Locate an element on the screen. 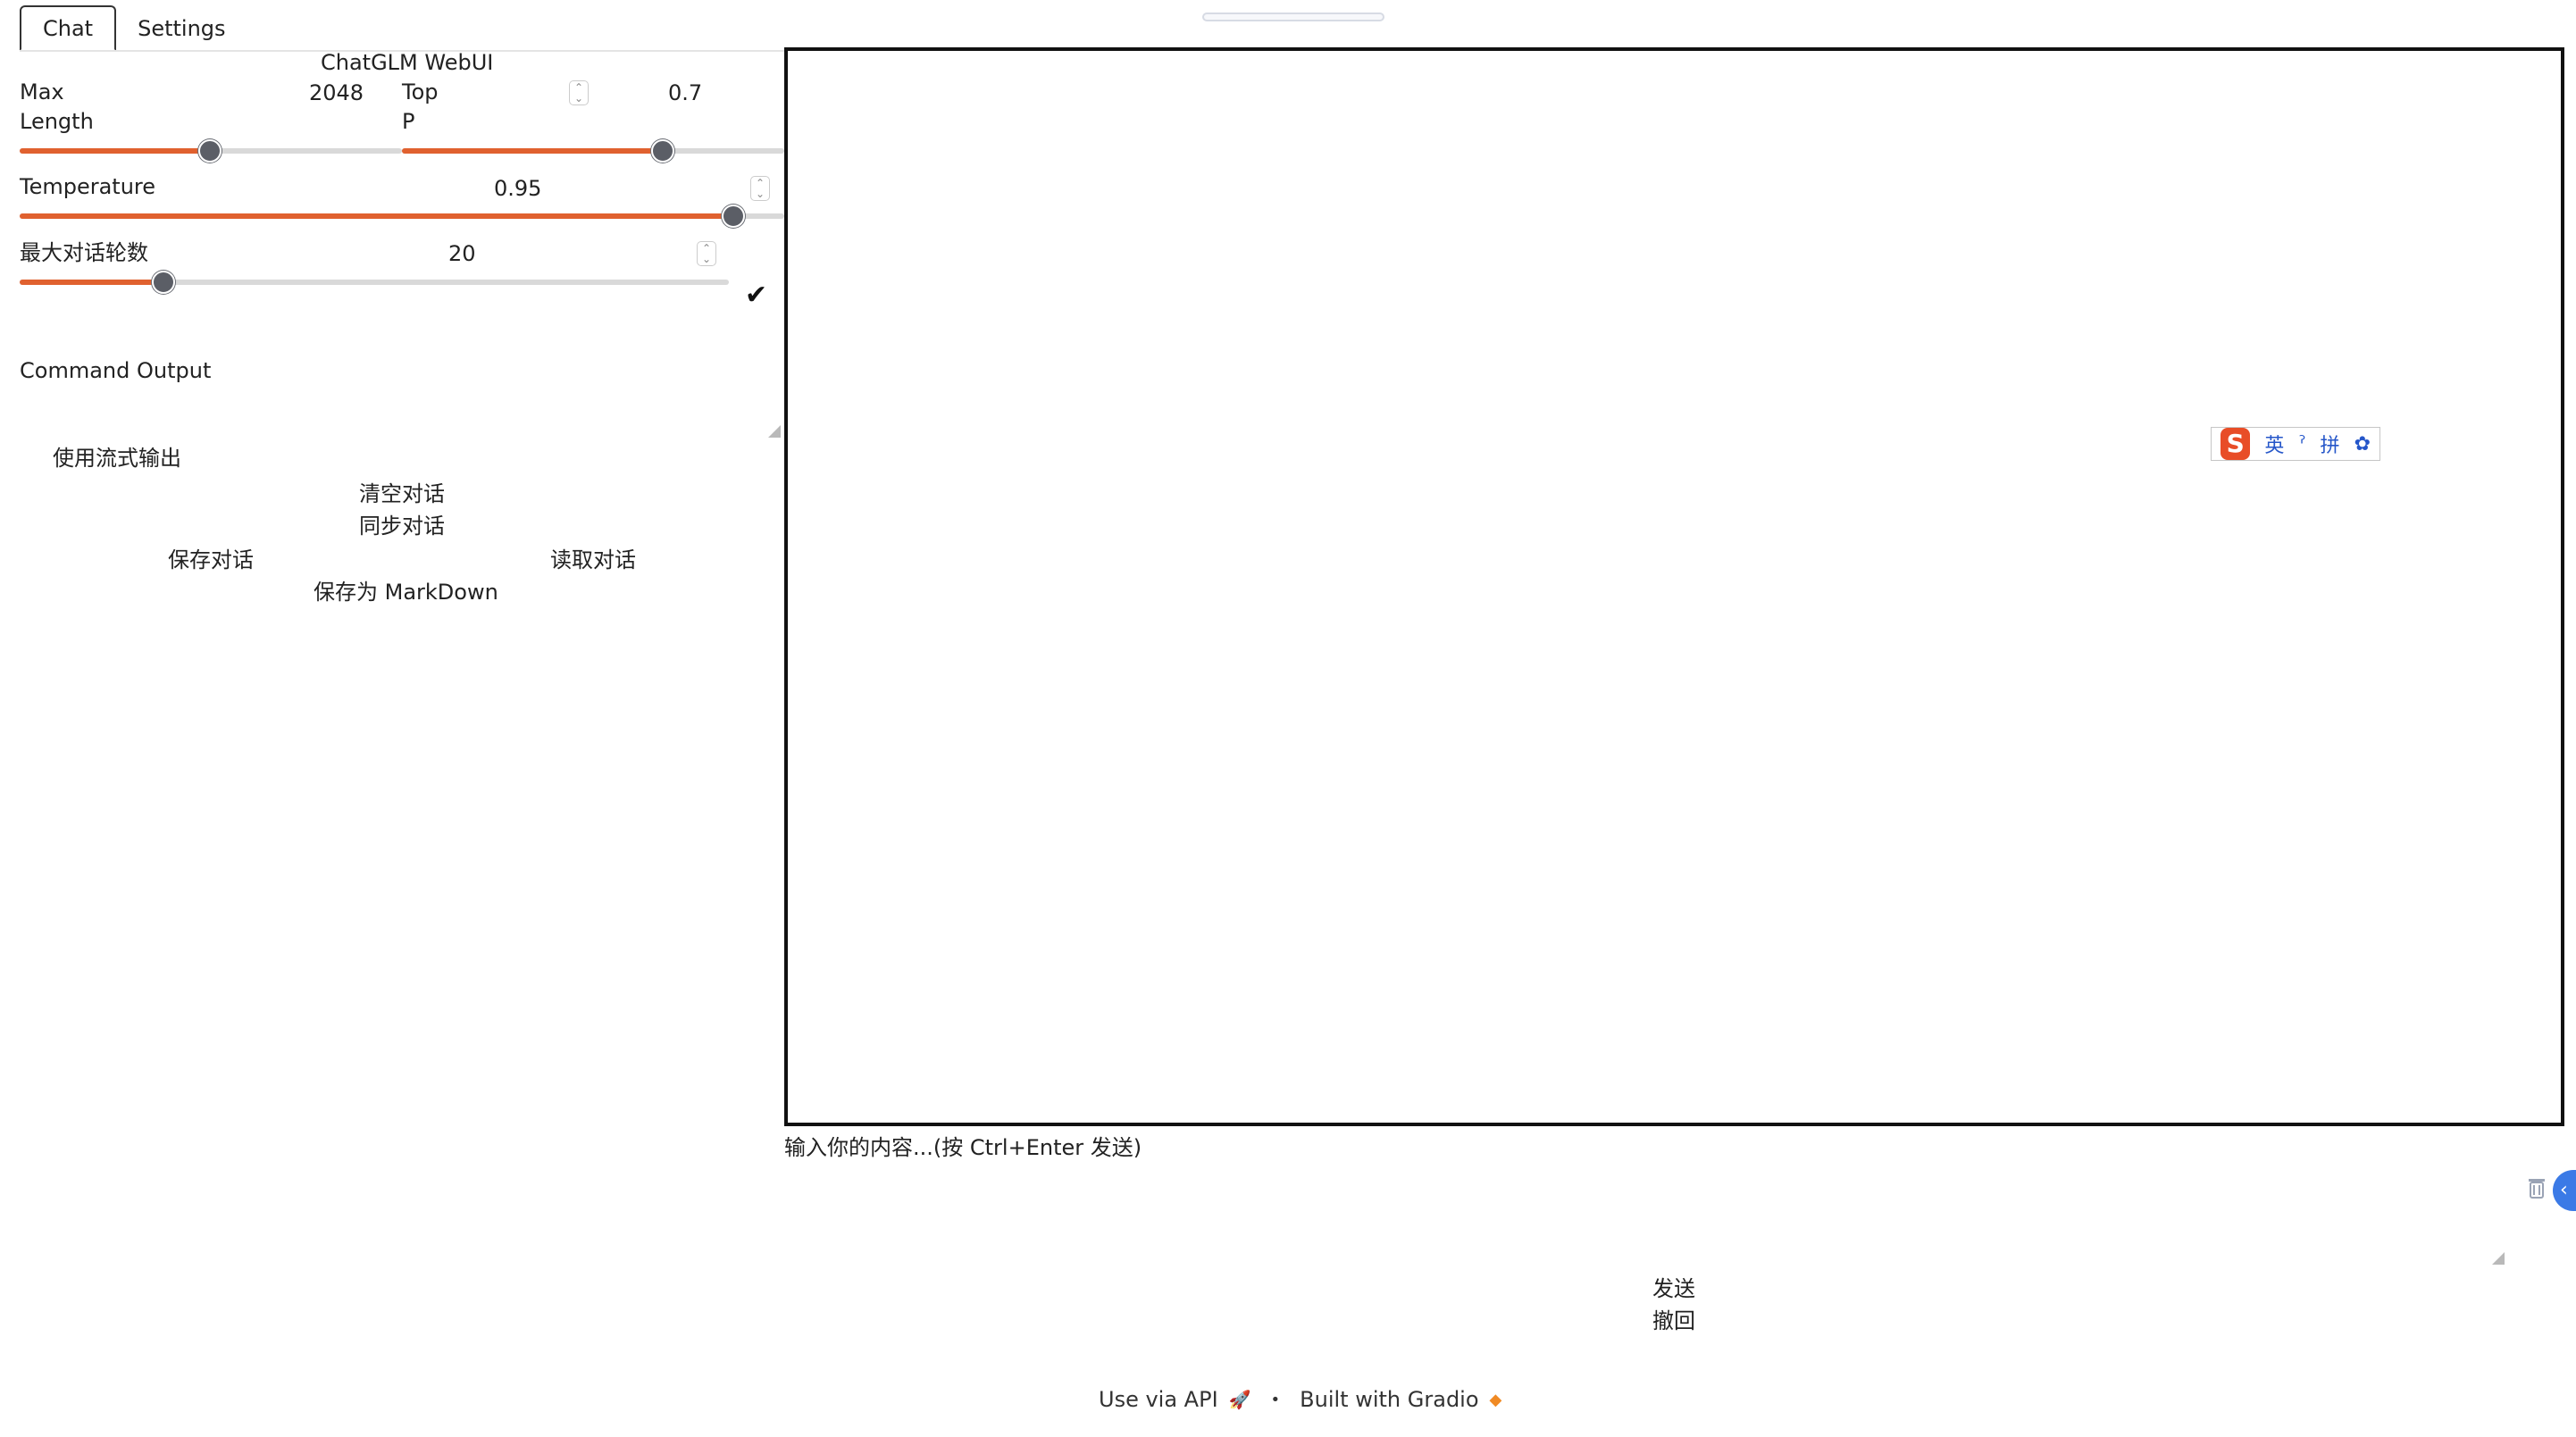  max-length-label-2: Length is located at coordinates (57, 121).